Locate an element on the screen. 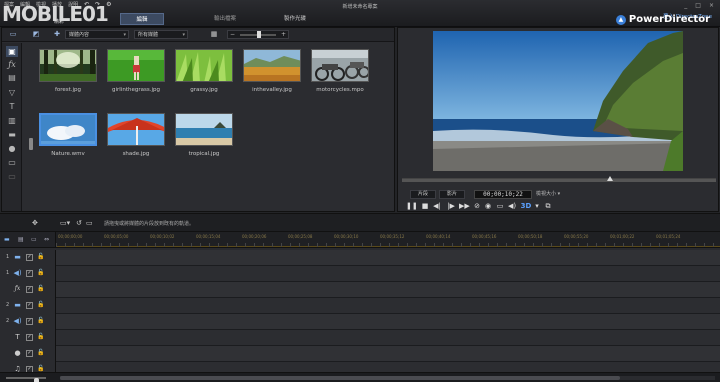 Image resolution: width=720 pixels, height=382 pixels. chapter-room-icon: ▭ is located at coordinates (12, 162).